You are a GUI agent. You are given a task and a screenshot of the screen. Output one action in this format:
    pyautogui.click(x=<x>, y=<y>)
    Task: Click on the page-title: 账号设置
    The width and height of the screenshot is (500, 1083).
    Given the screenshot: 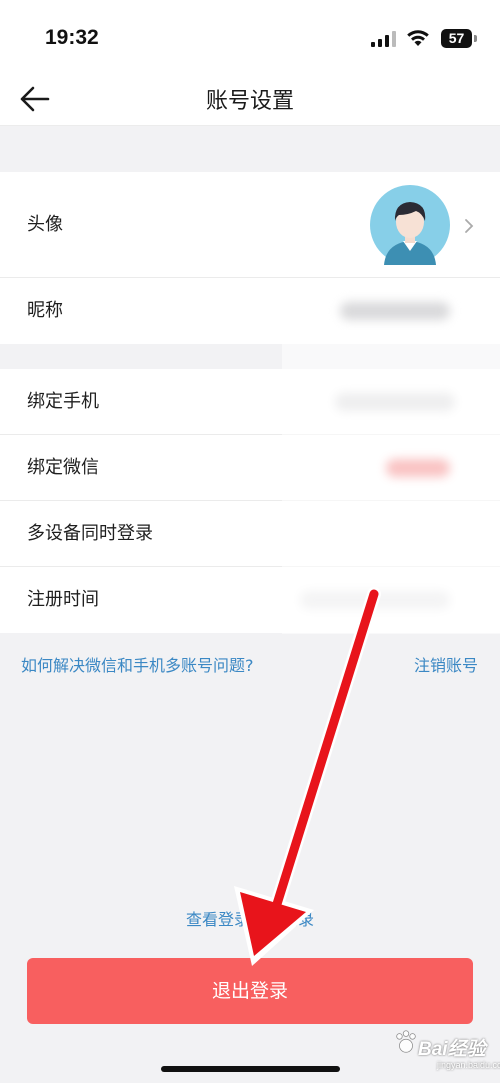 What is the action you would take?
    pyautogui.click(x=249, y=101)
    